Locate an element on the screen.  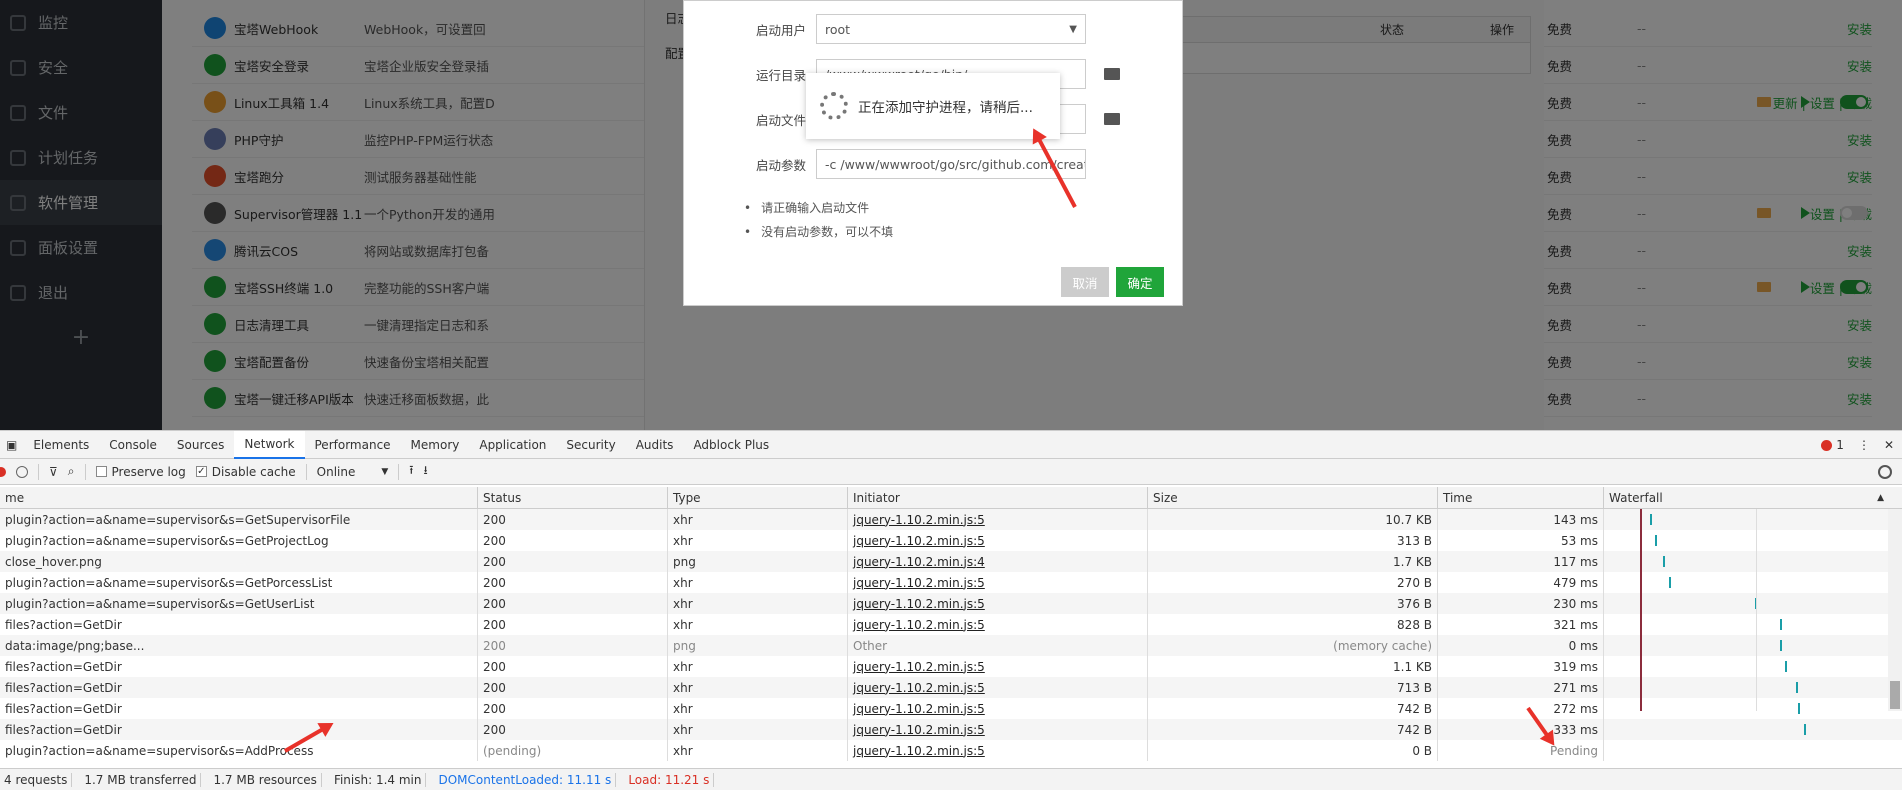
scrollbar-thumb is located at coordinates (1895, 695).